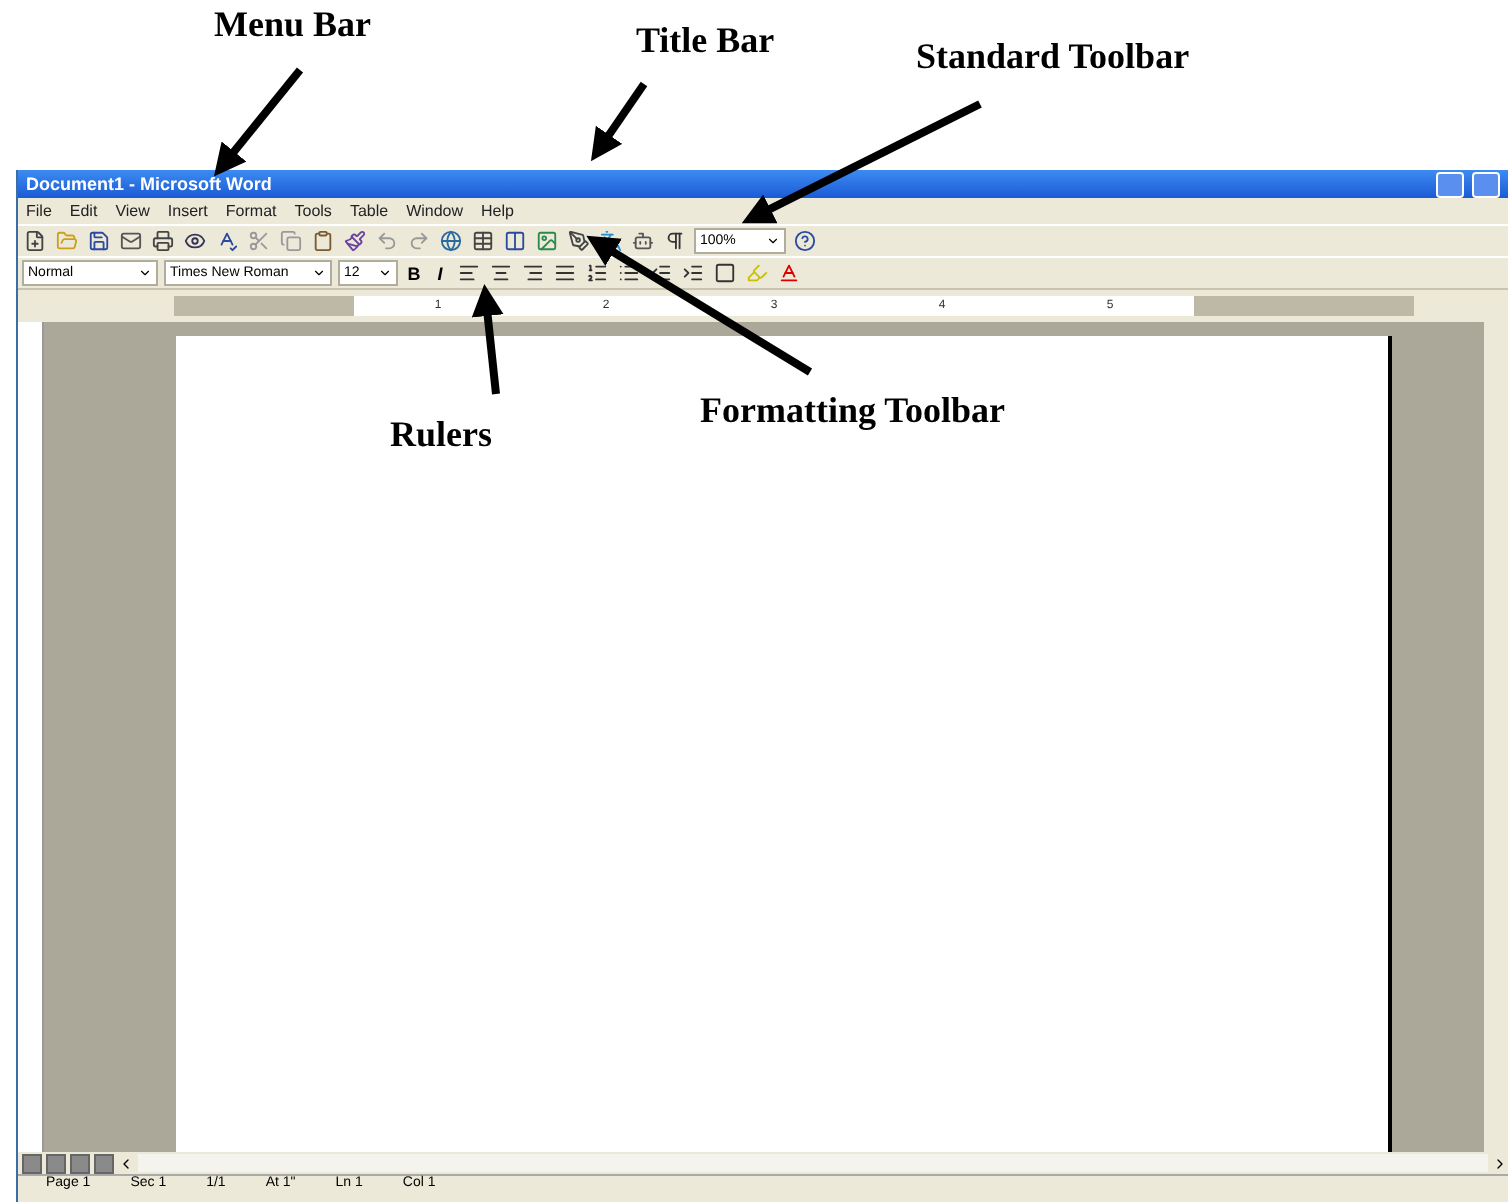  What do you see at coordinates (187, 211) in the screenshot?
I see `menu-item: Insert` at bounding box center [187, 211].